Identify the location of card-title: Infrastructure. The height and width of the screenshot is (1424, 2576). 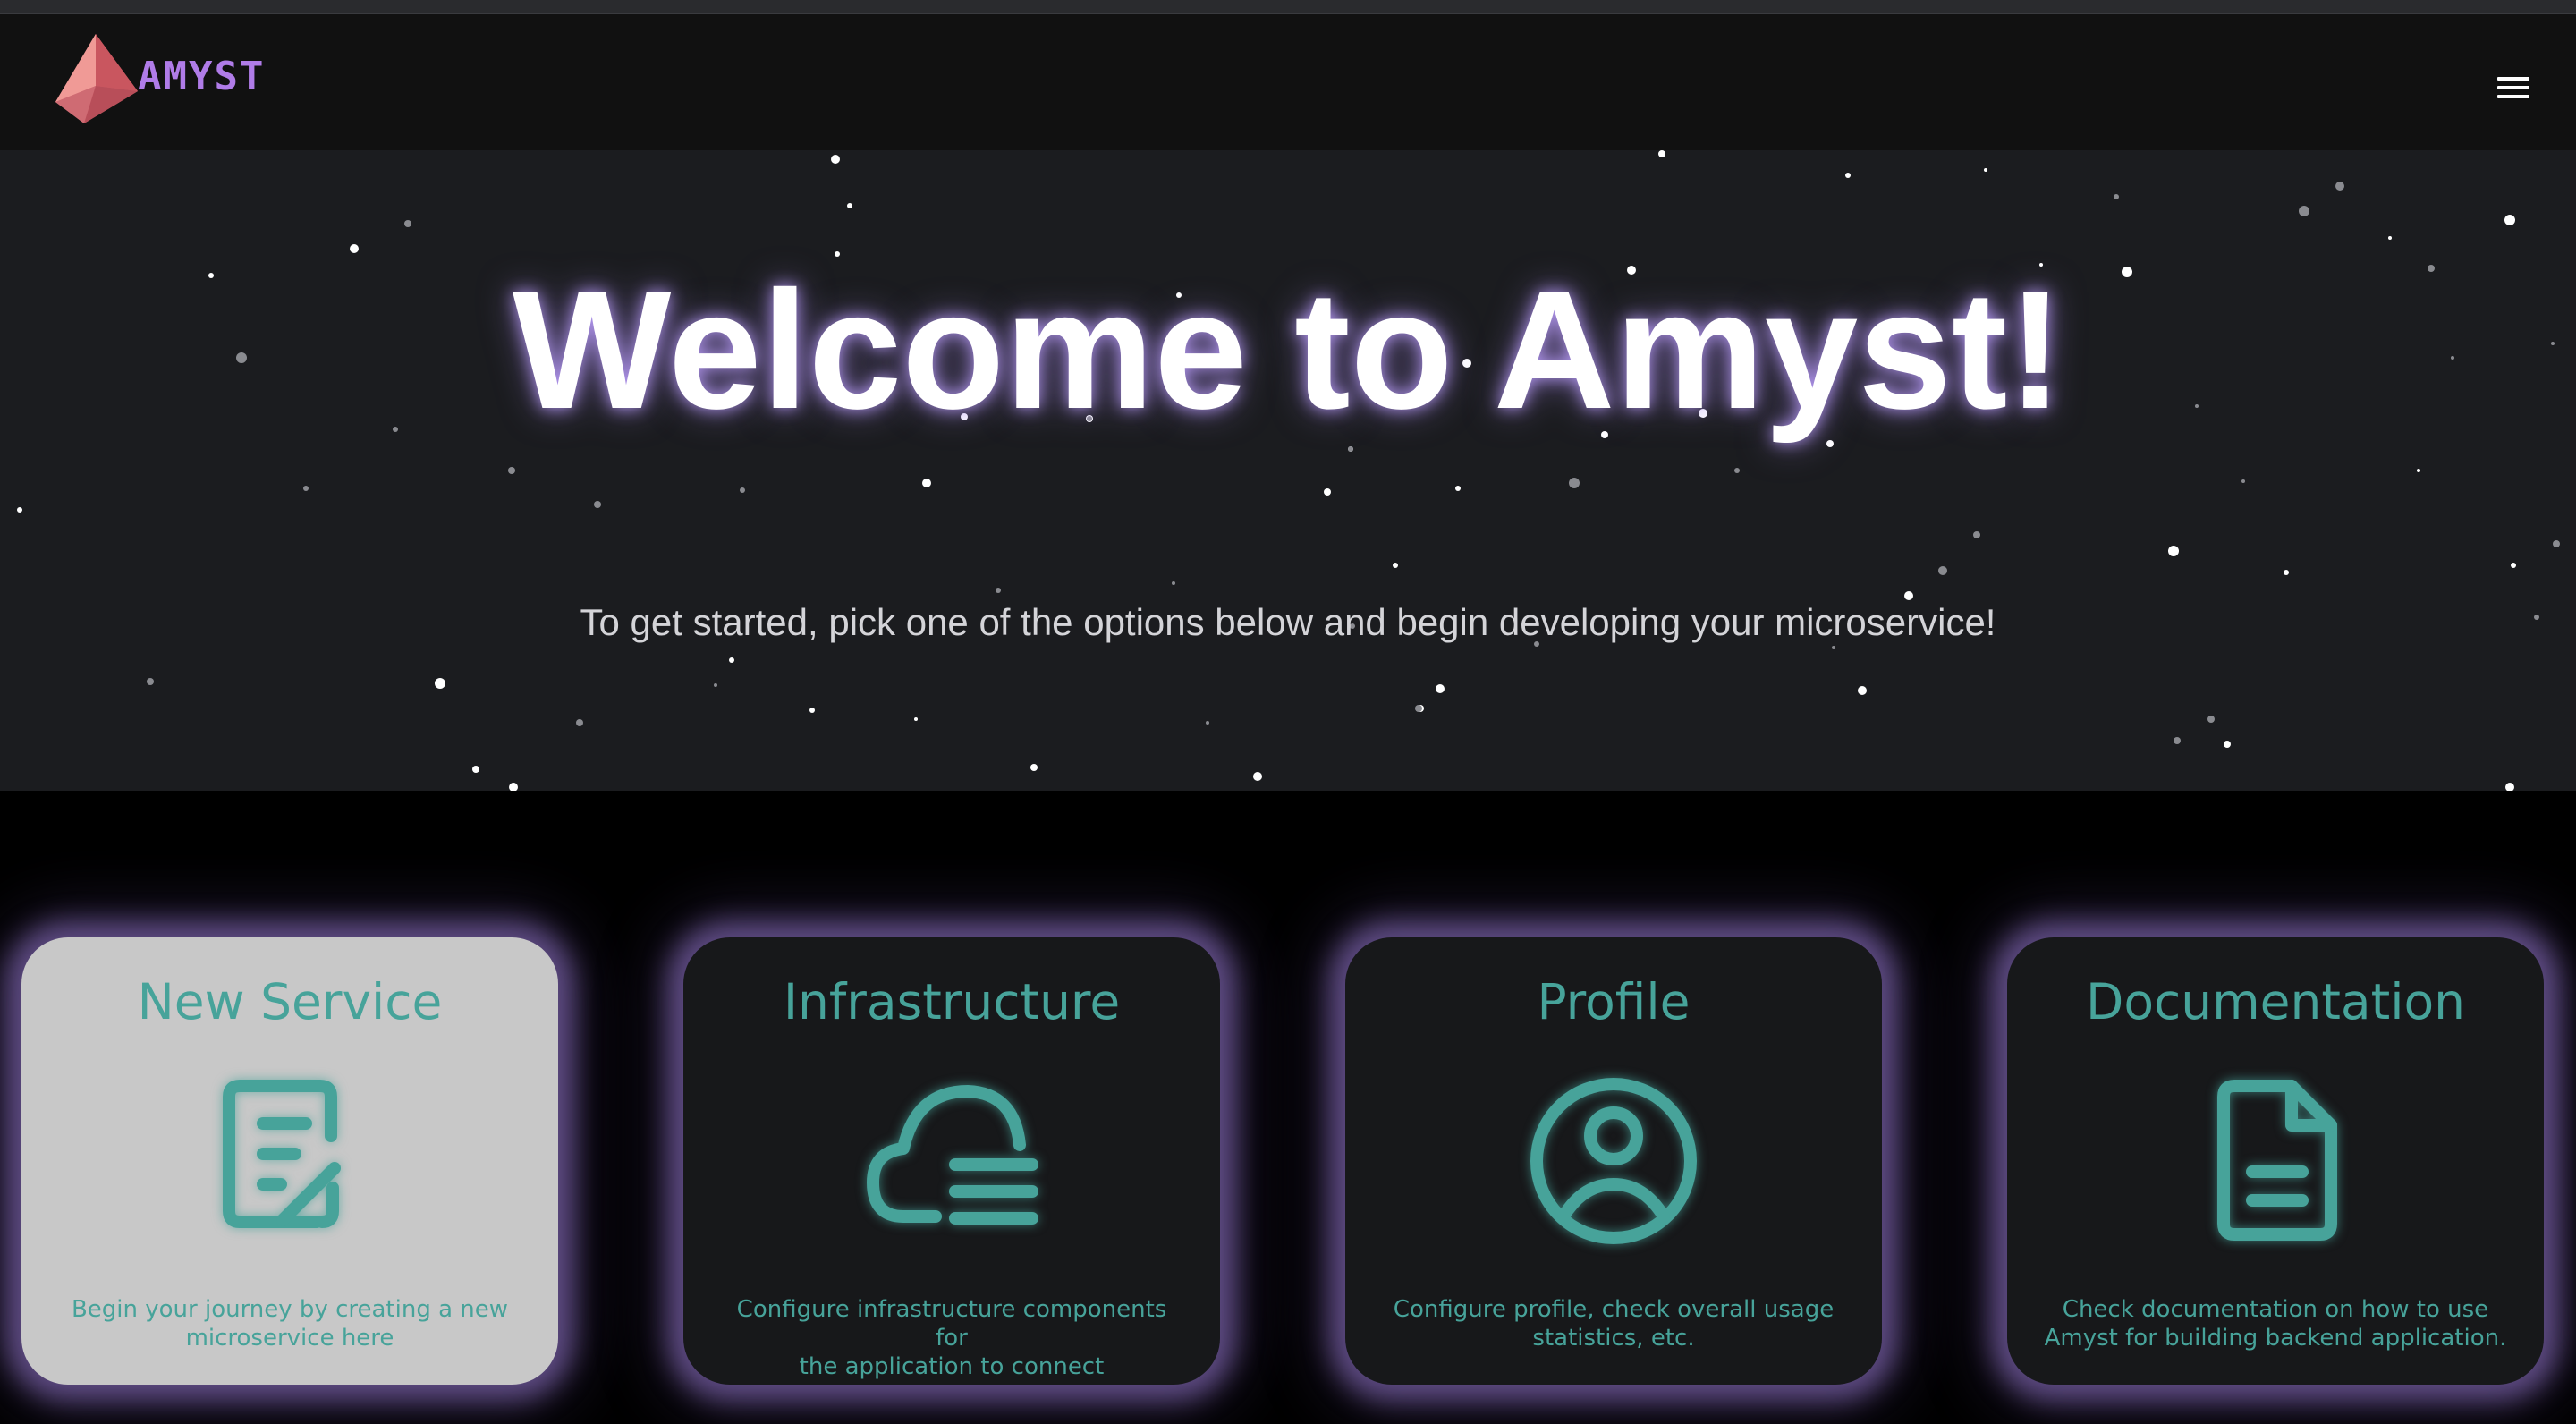
(952, 1001).